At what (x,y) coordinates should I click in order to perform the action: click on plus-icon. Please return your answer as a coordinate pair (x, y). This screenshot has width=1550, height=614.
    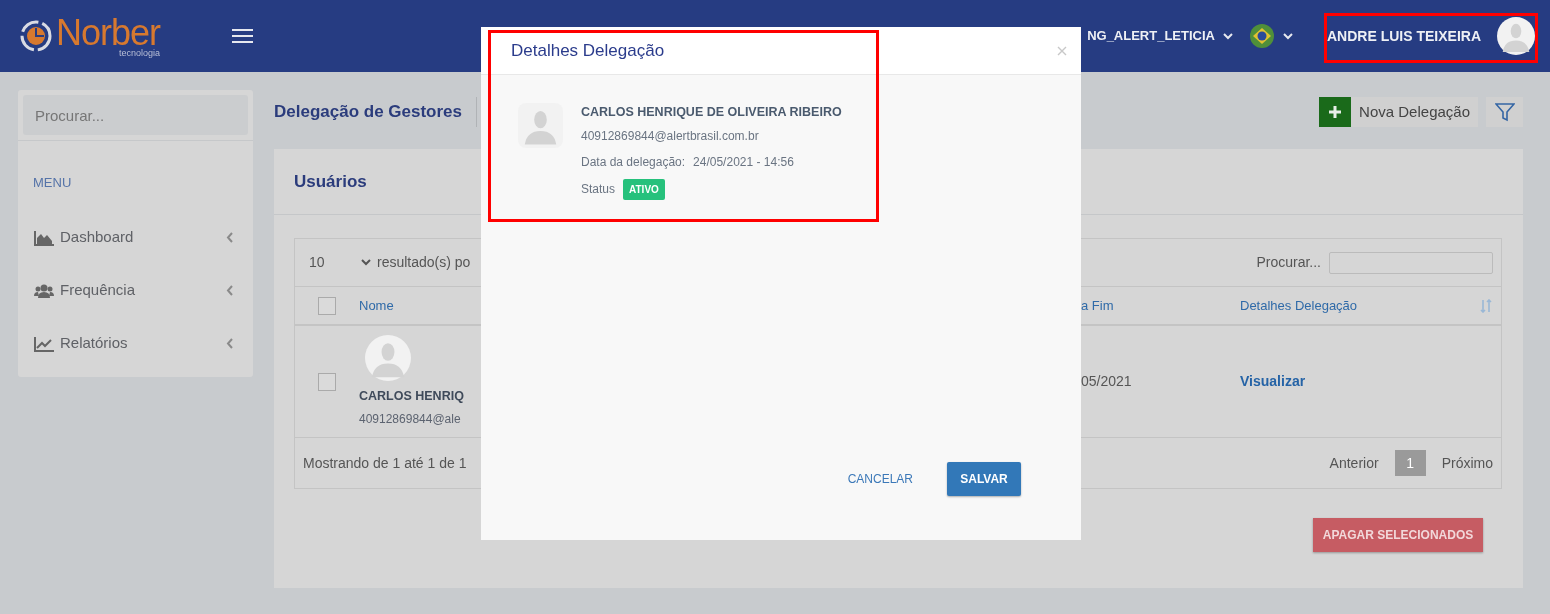
    Looking at the image, I should click on (1335, 112).